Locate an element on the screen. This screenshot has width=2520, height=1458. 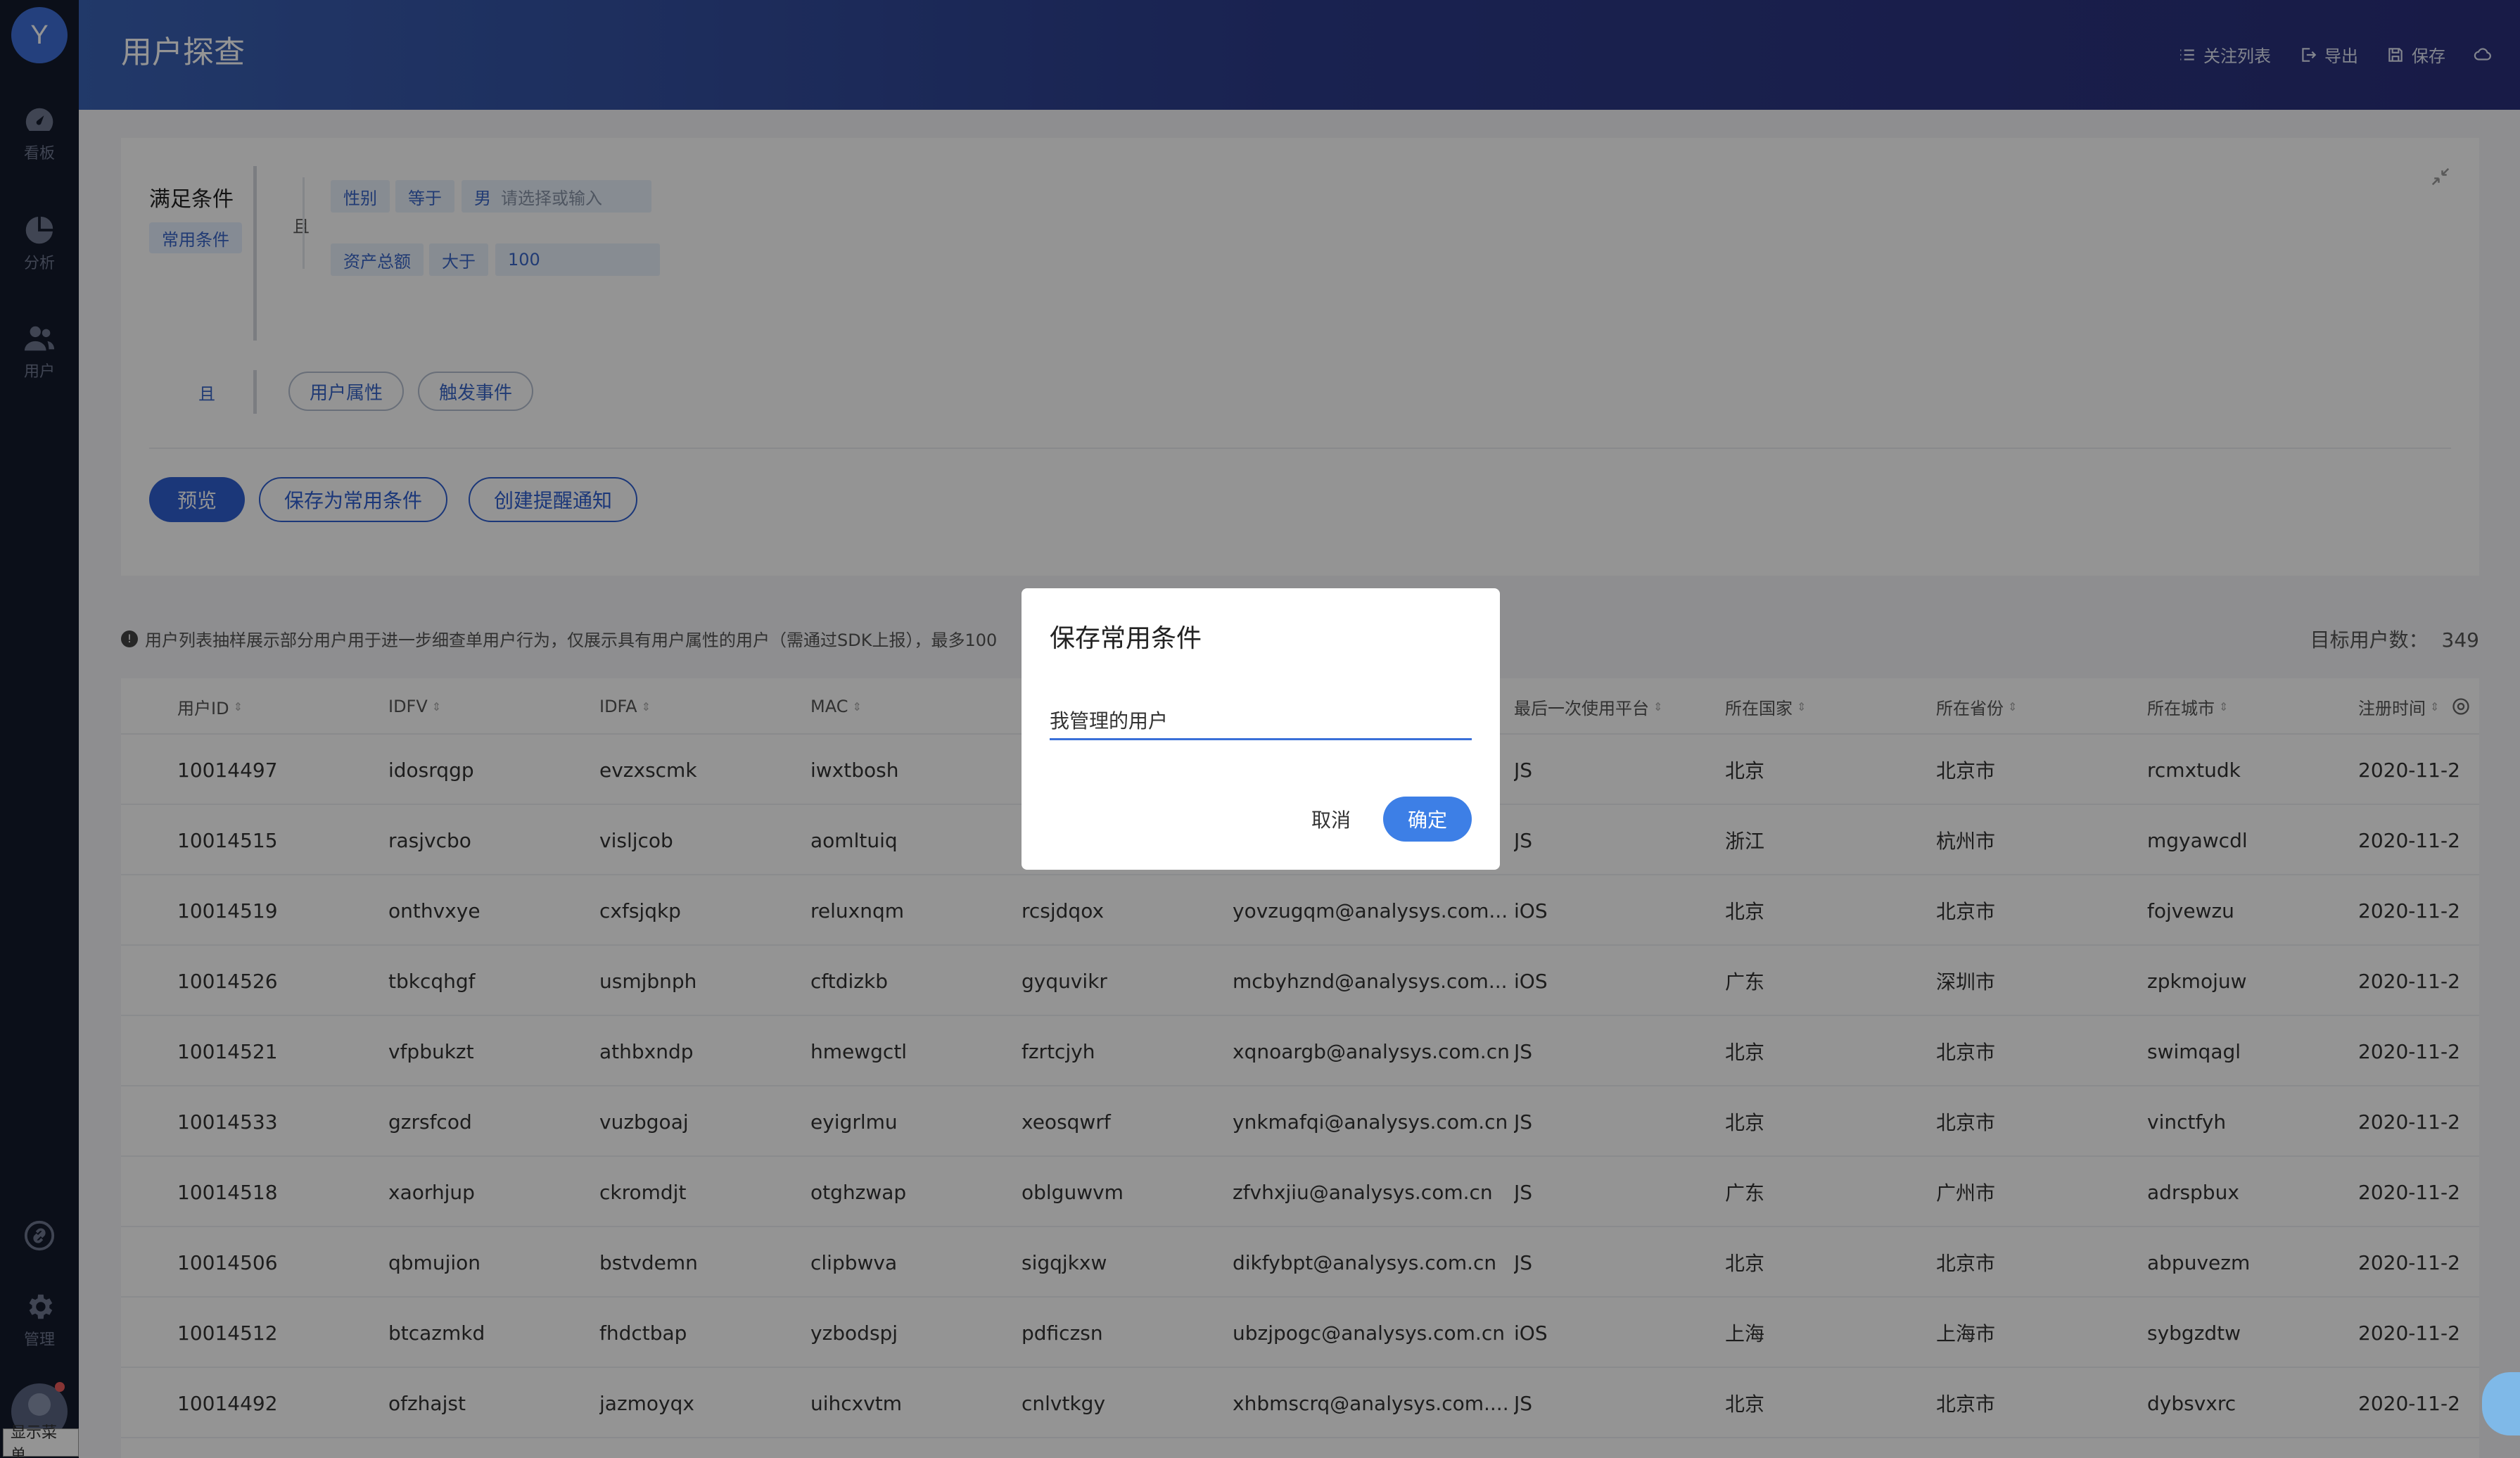
dialog-title: 保存常用条件 is located at coordinates (1126, 638).